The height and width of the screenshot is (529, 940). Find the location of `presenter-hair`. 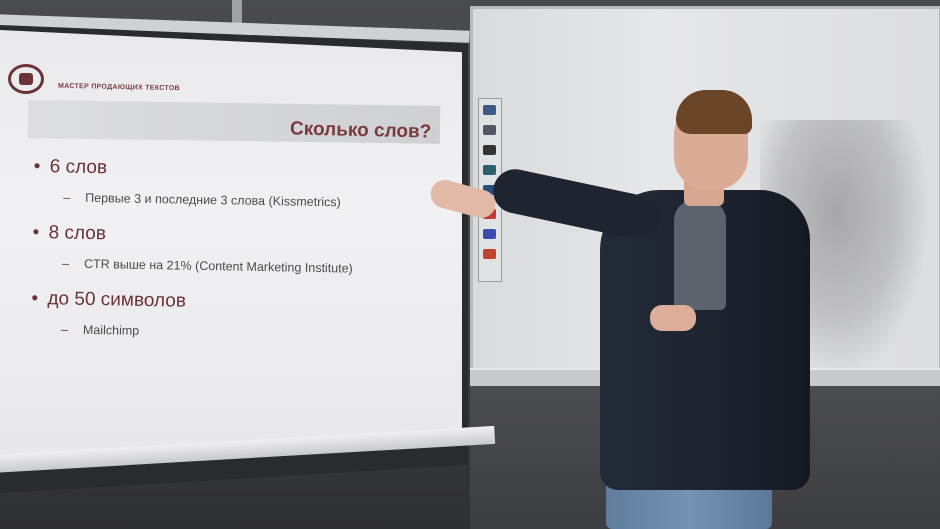

presenter-hair is located at coordinates (714, 112).